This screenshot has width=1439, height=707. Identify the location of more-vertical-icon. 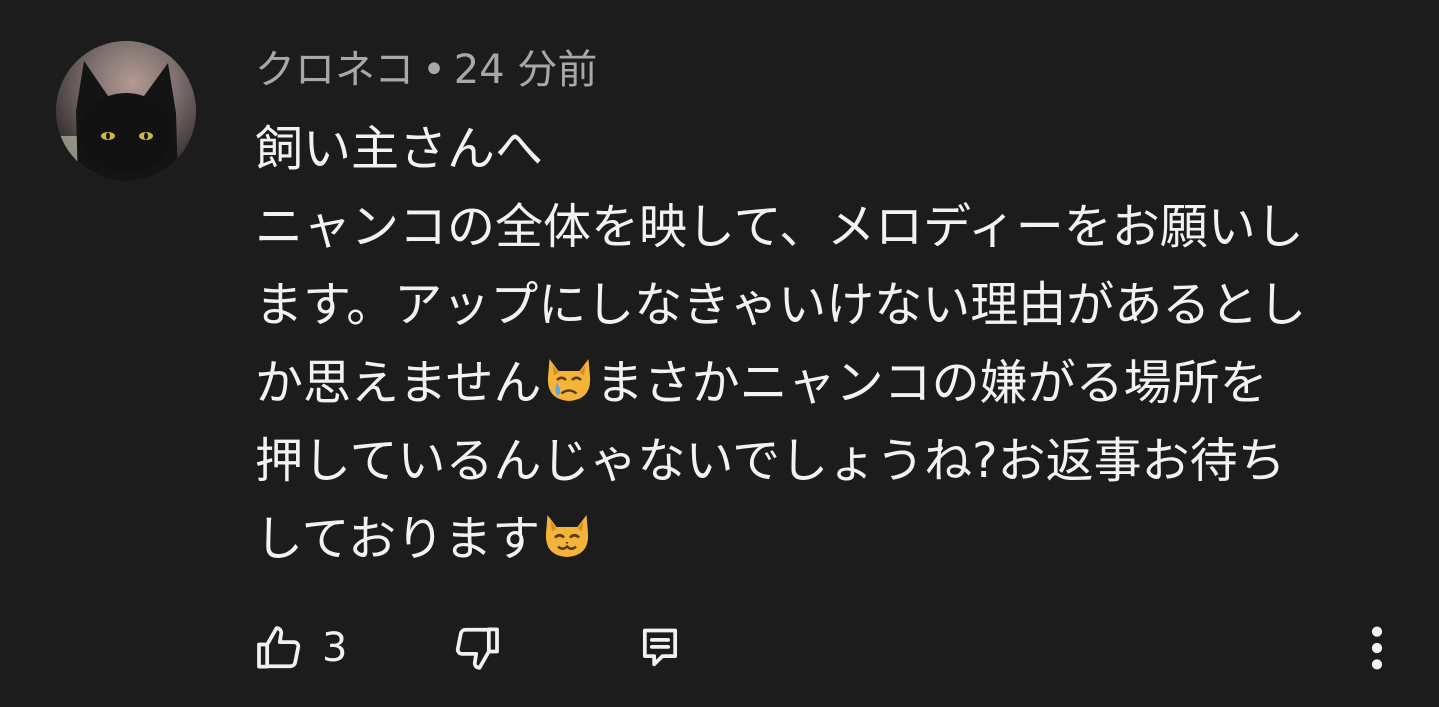
(1377, 648).